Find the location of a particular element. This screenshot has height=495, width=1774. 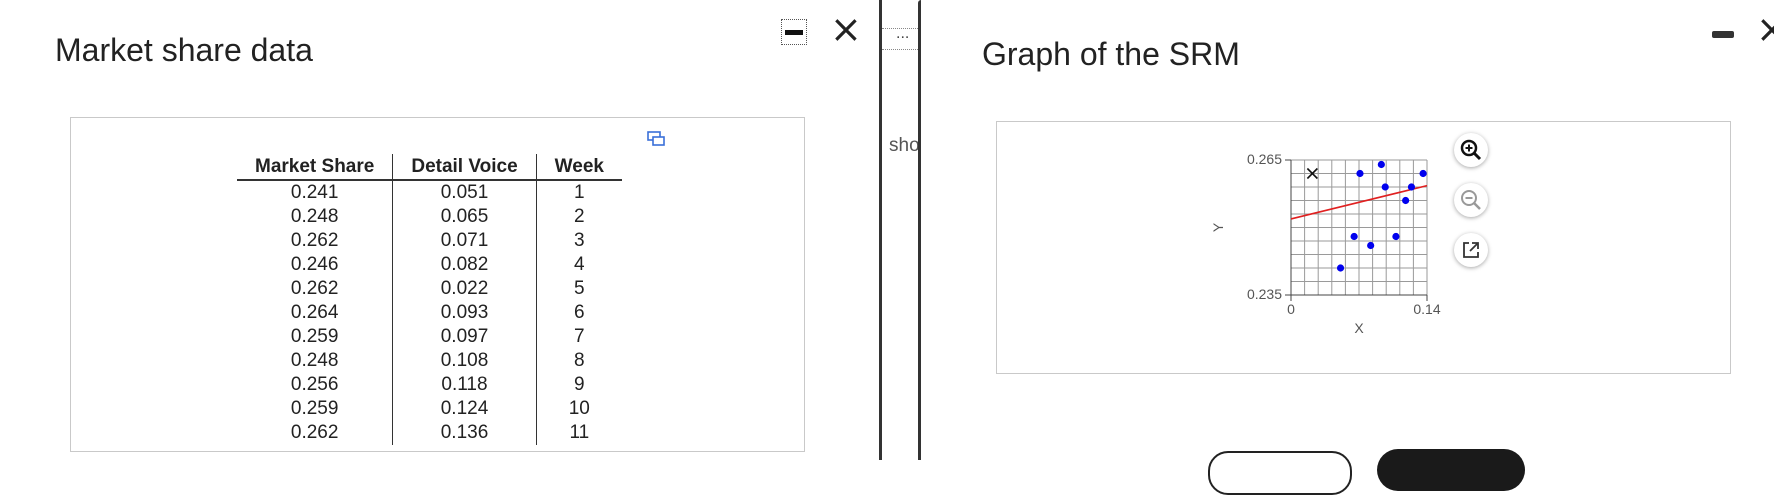

y-axis-label: Y is located at coordinates (1218, 227).